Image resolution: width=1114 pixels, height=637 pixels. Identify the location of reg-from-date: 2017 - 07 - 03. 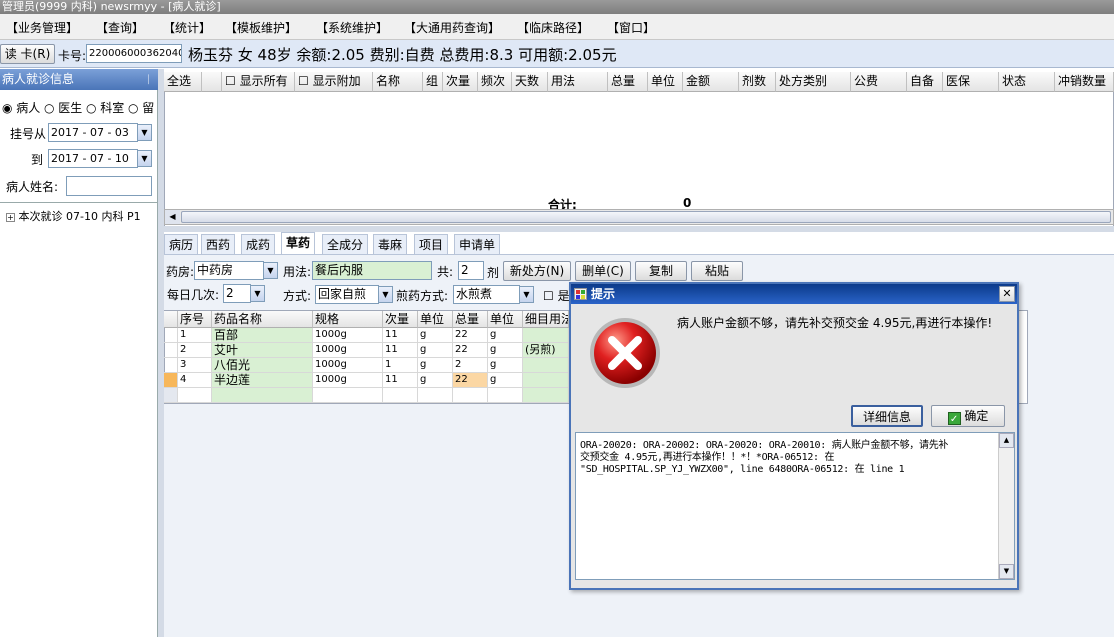
(93, 132).